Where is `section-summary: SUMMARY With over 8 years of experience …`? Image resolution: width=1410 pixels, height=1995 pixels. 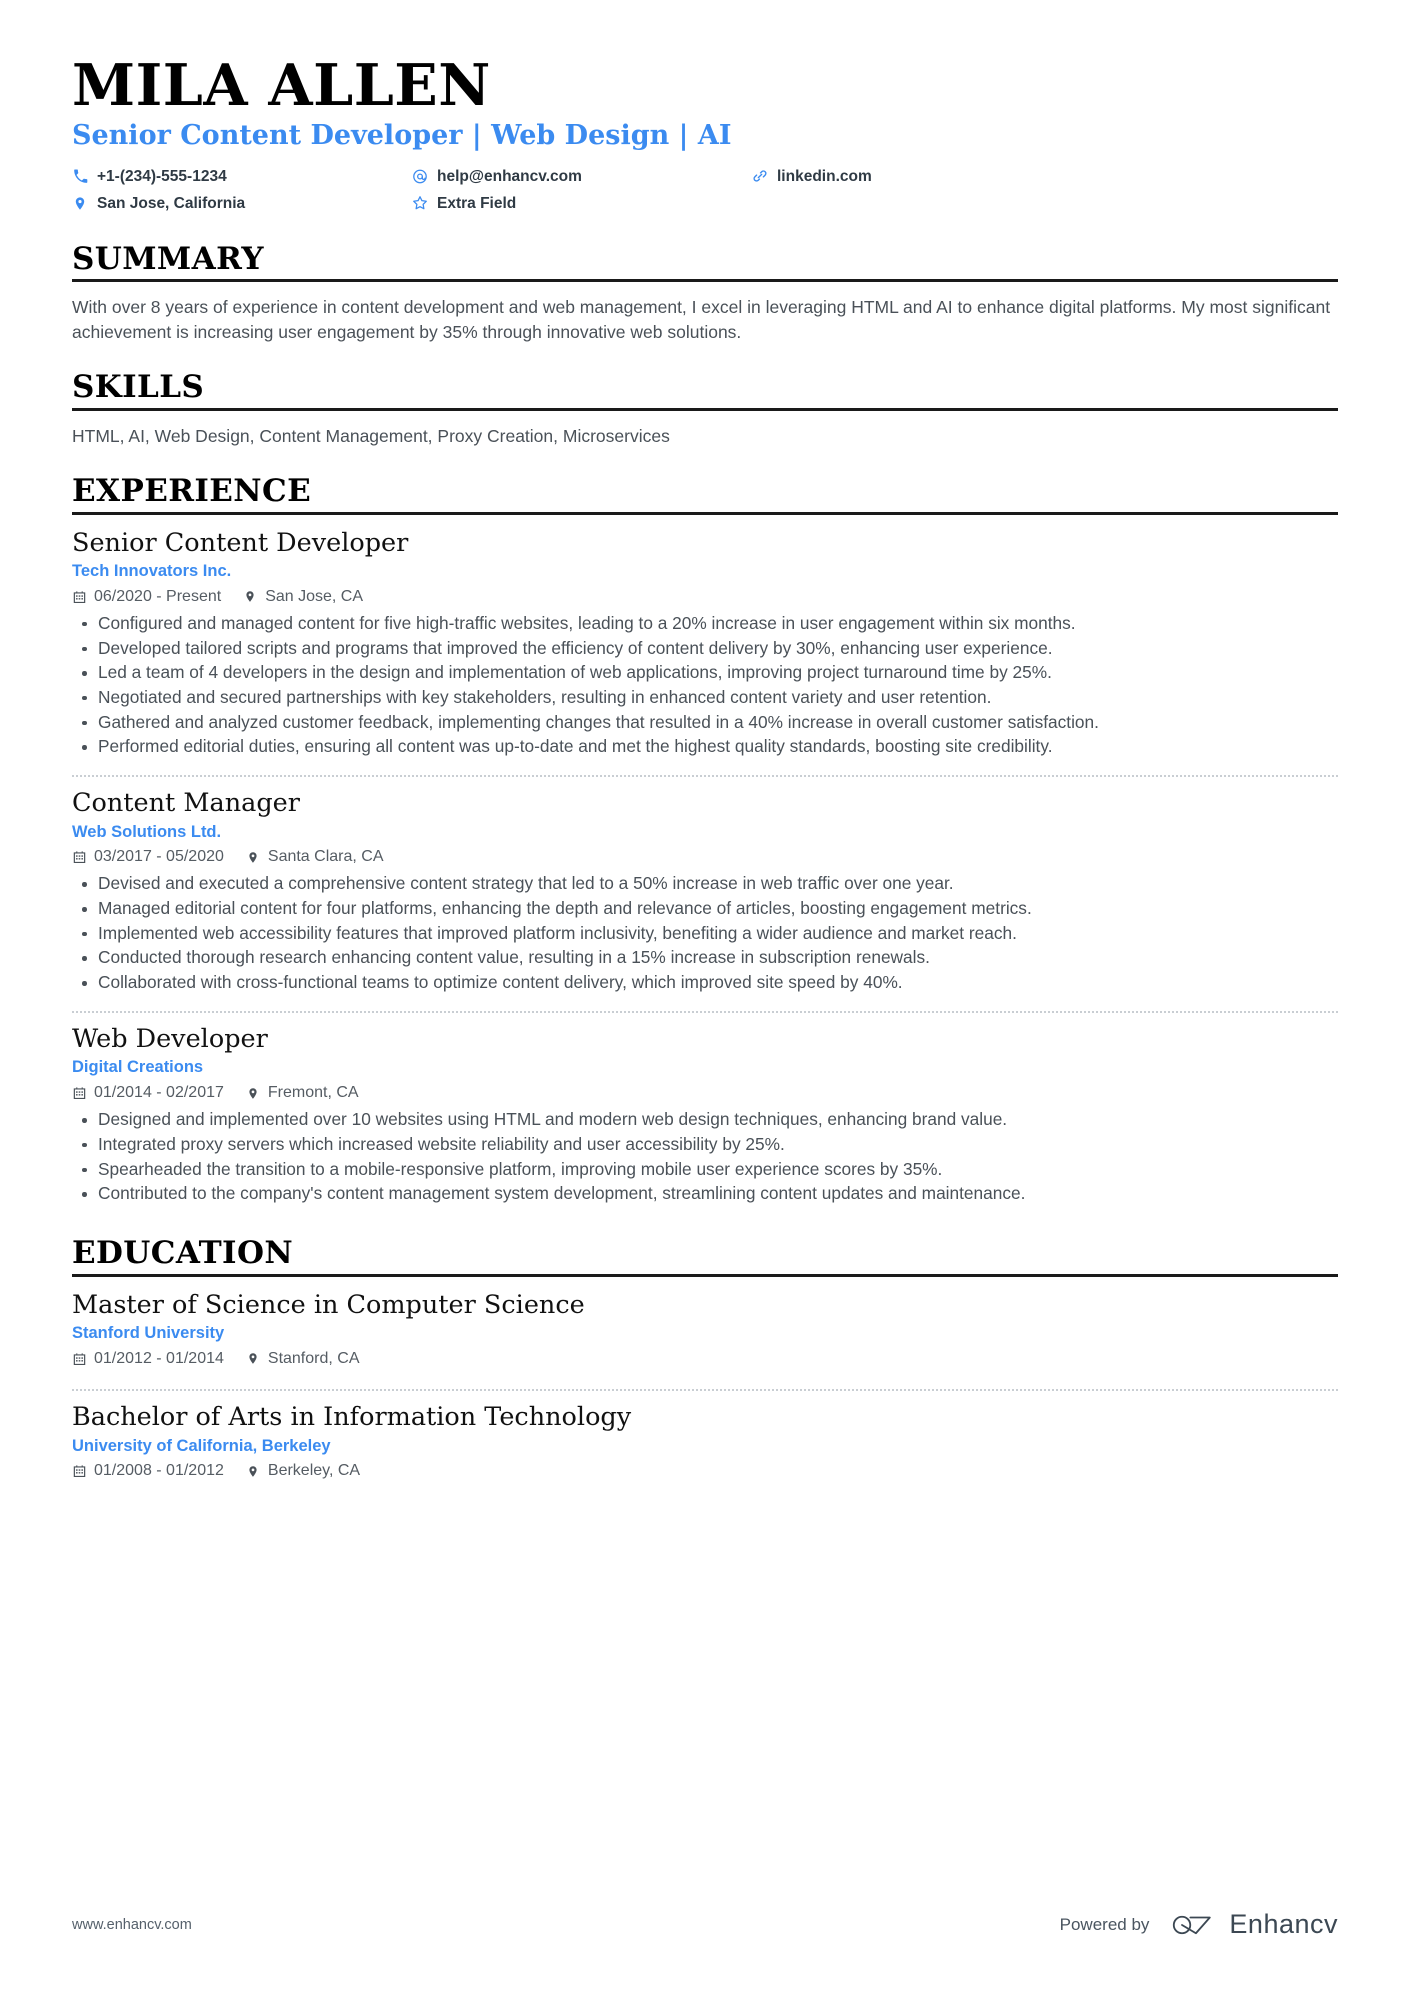
section-summary: SUMMARY With over 8 years of experience … is located at coordinates (705, 294).